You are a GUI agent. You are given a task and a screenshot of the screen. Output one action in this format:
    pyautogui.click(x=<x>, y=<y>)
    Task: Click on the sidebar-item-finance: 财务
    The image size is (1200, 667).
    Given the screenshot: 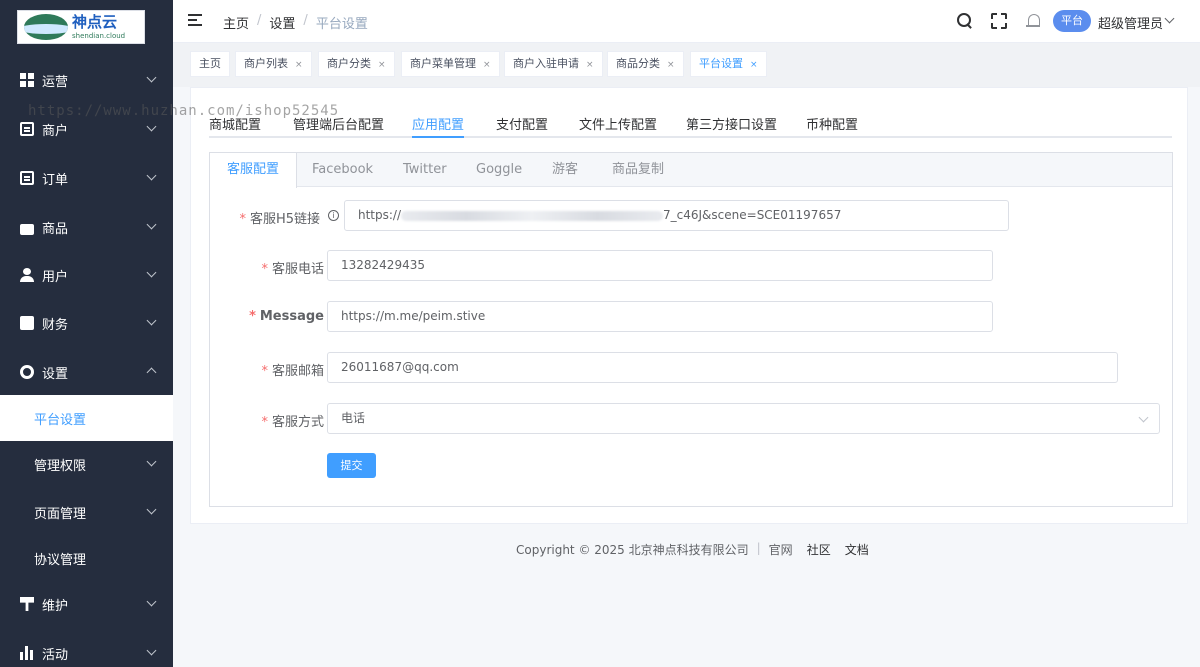 What is the action you would take?
    pyautogui.click(x=86, y=323)
    